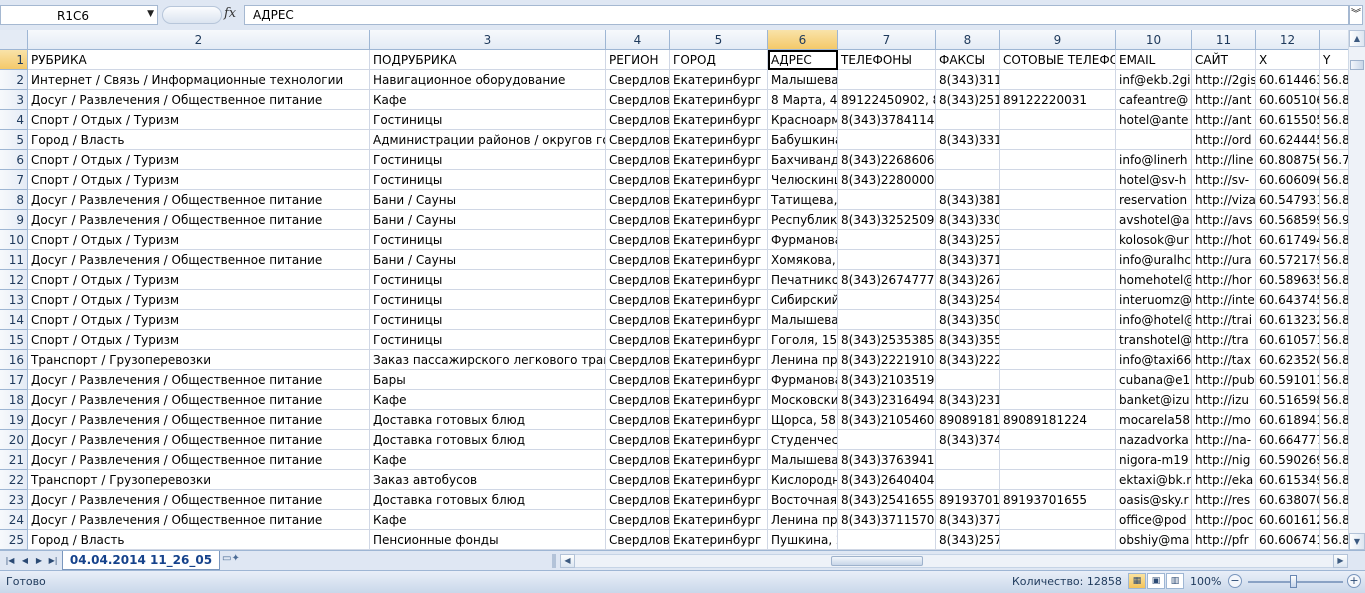  I want to click on table-cell: 8(343)3252509, 8, so click(887, 220).